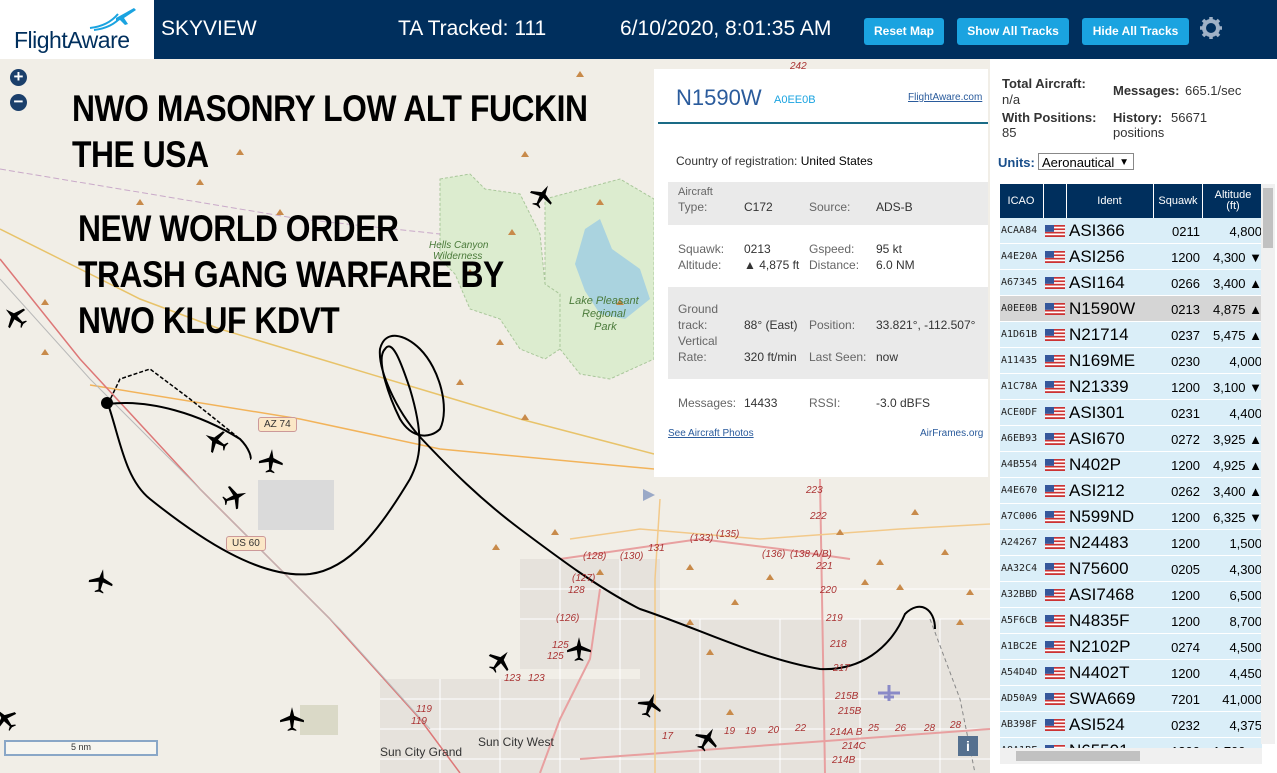 The height and width of the screenshot is (773, 1277). Describe the element at coordinates (1131, 335) in the screenshot. I see `table-row: A1D61B N21714 0237 5,475 ▲` at that location.